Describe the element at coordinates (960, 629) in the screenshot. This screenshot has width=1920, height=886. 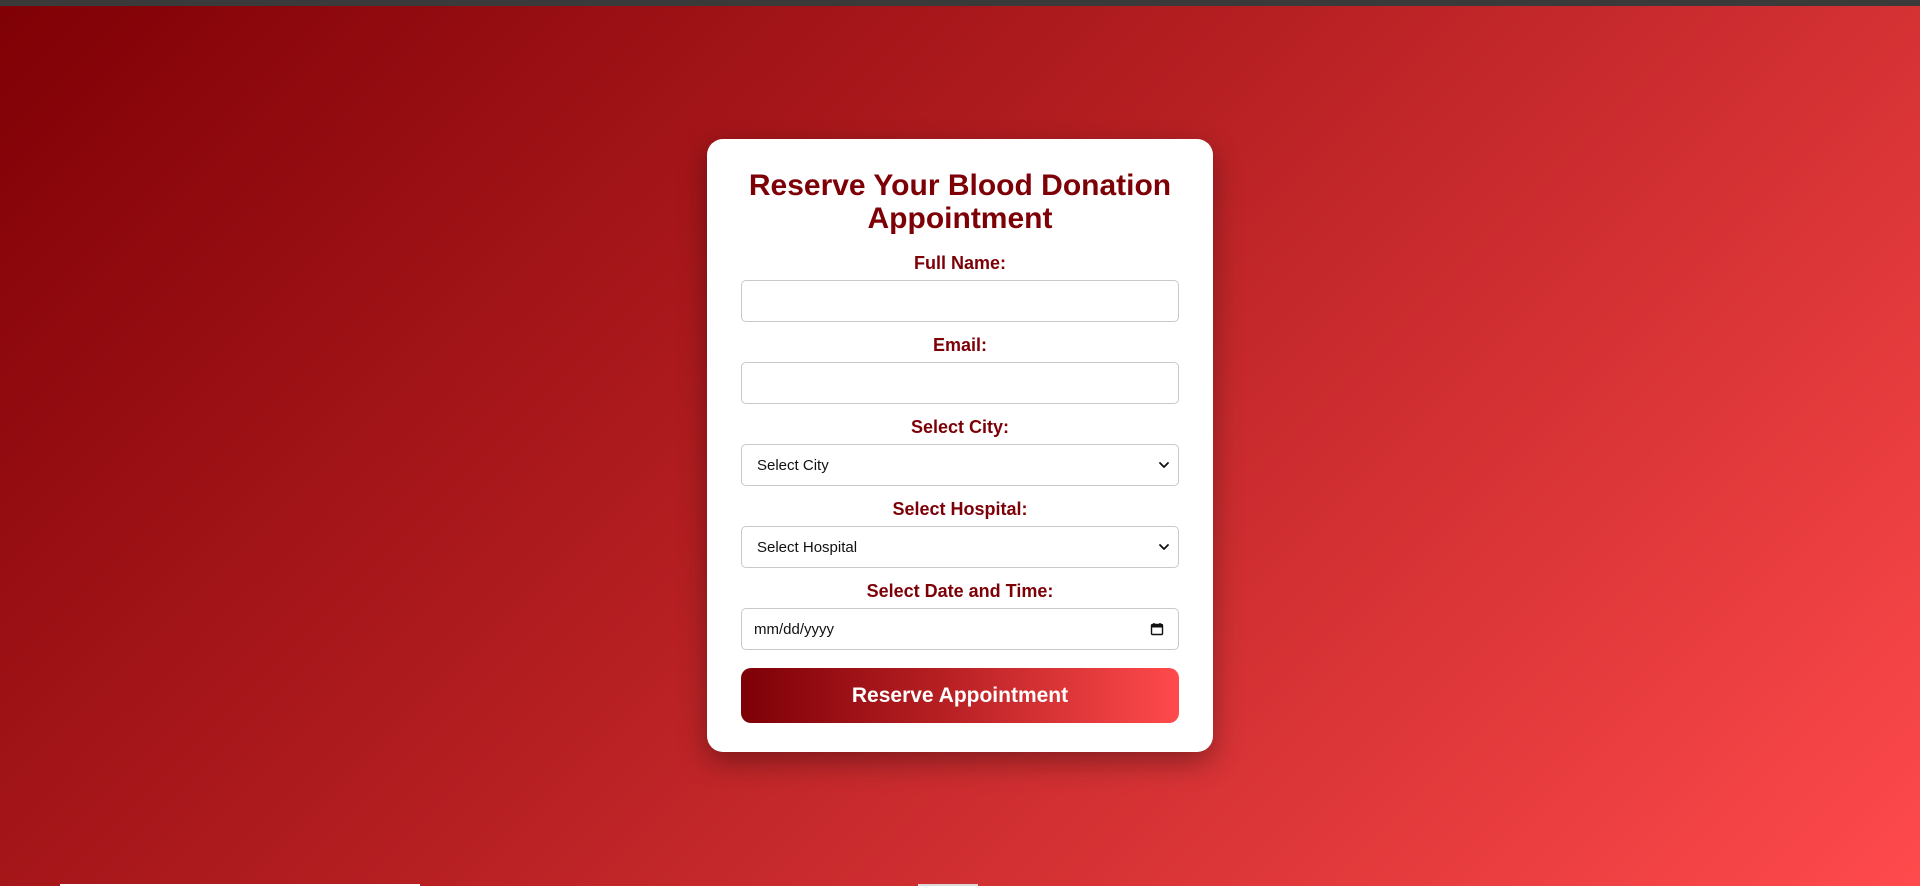
I see `datetime-input: mm/dd/yyyy` at that location.